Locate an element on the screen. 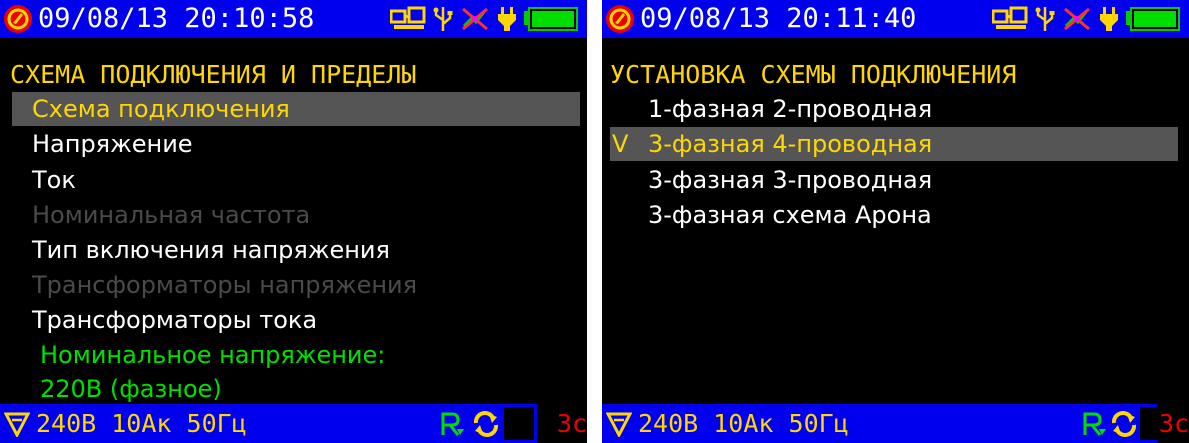 The image size is (1189, 443). menu-item-label: Схема подключения is located at coordinates (161, 109).